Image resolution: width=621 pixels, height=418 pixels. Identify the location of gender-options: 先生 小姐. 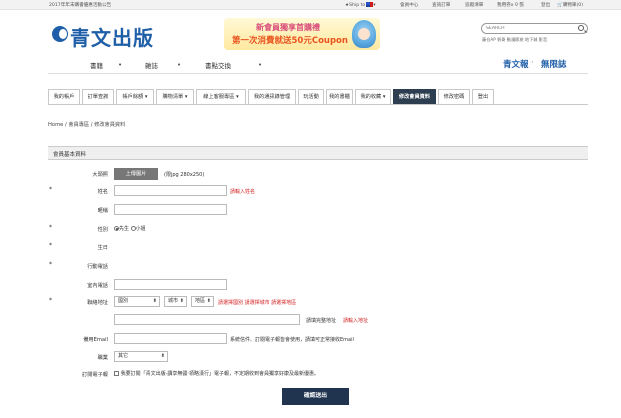
(130, 228).